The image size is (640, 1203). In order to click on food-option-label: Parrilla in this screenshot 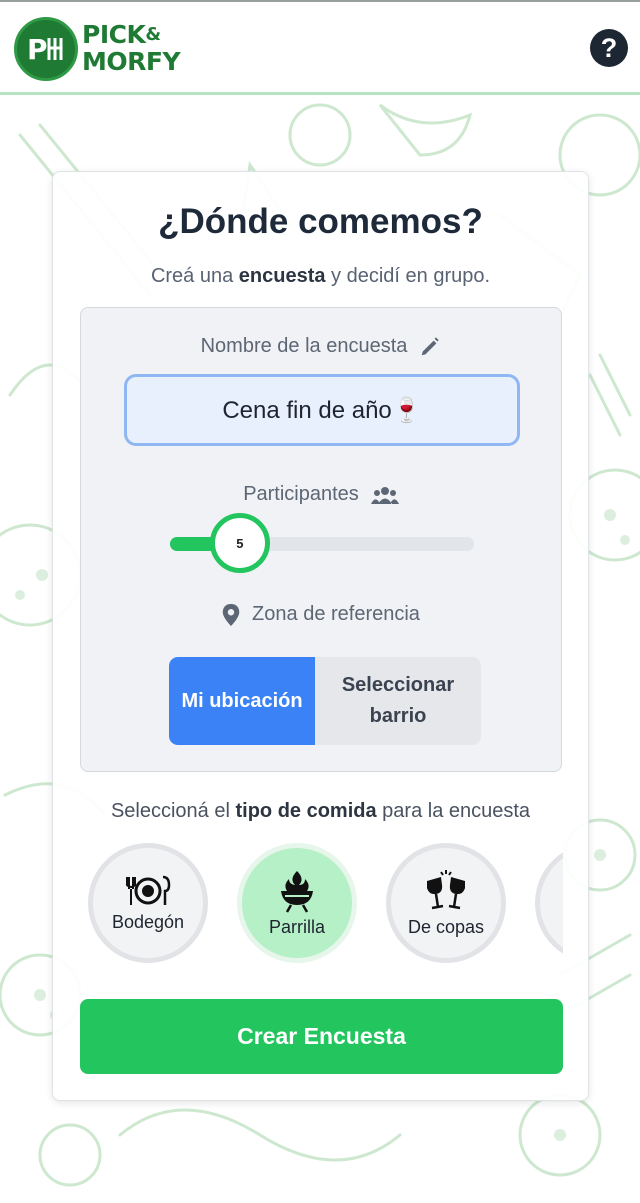, I will do `click(296, 926)`.